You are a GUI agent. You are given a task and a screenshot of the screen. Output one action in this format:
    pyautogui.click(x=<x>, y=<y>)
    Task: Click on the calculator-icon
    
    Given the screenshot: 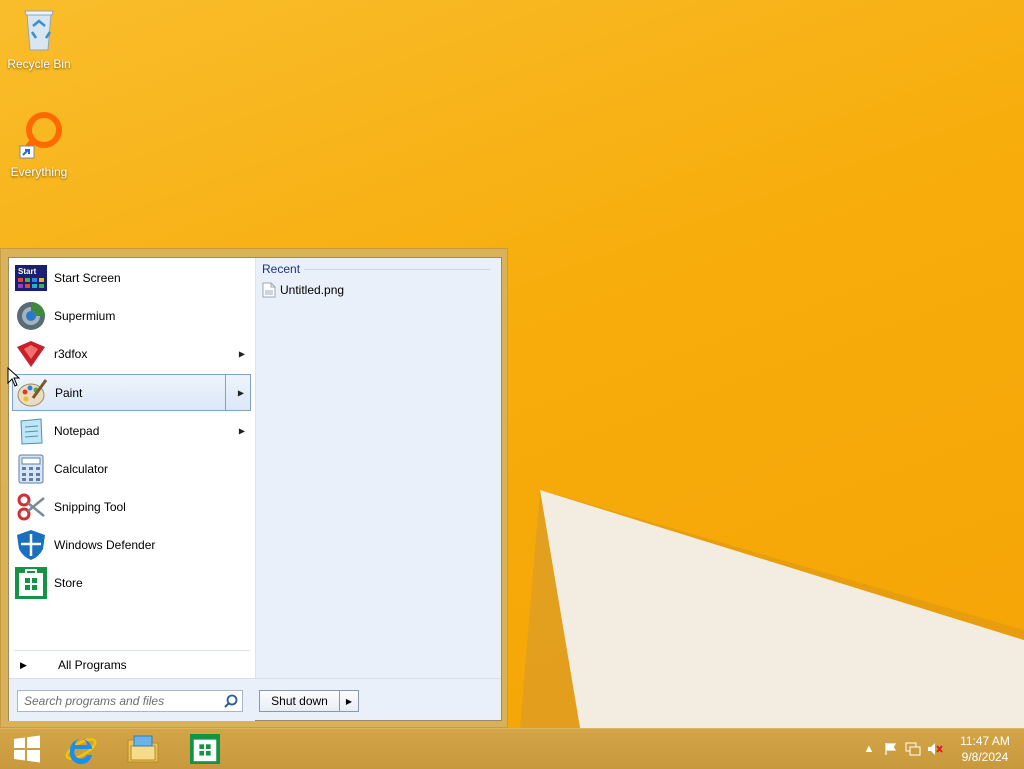 What is the action you would take?
    pyautogui.click(x=31, y=469)
    